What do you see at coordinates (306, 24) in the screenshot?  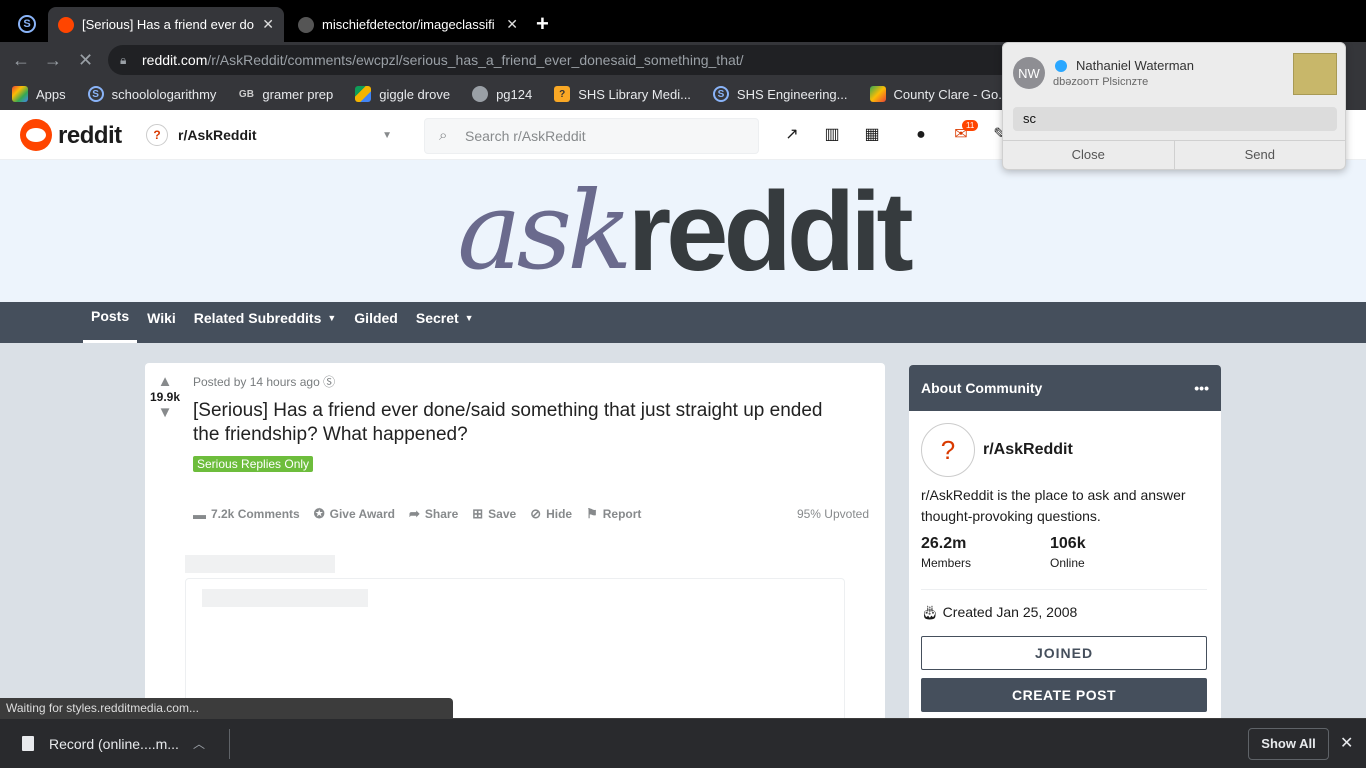 I see `github-favicon-icon` at bounding box center [306, 24].